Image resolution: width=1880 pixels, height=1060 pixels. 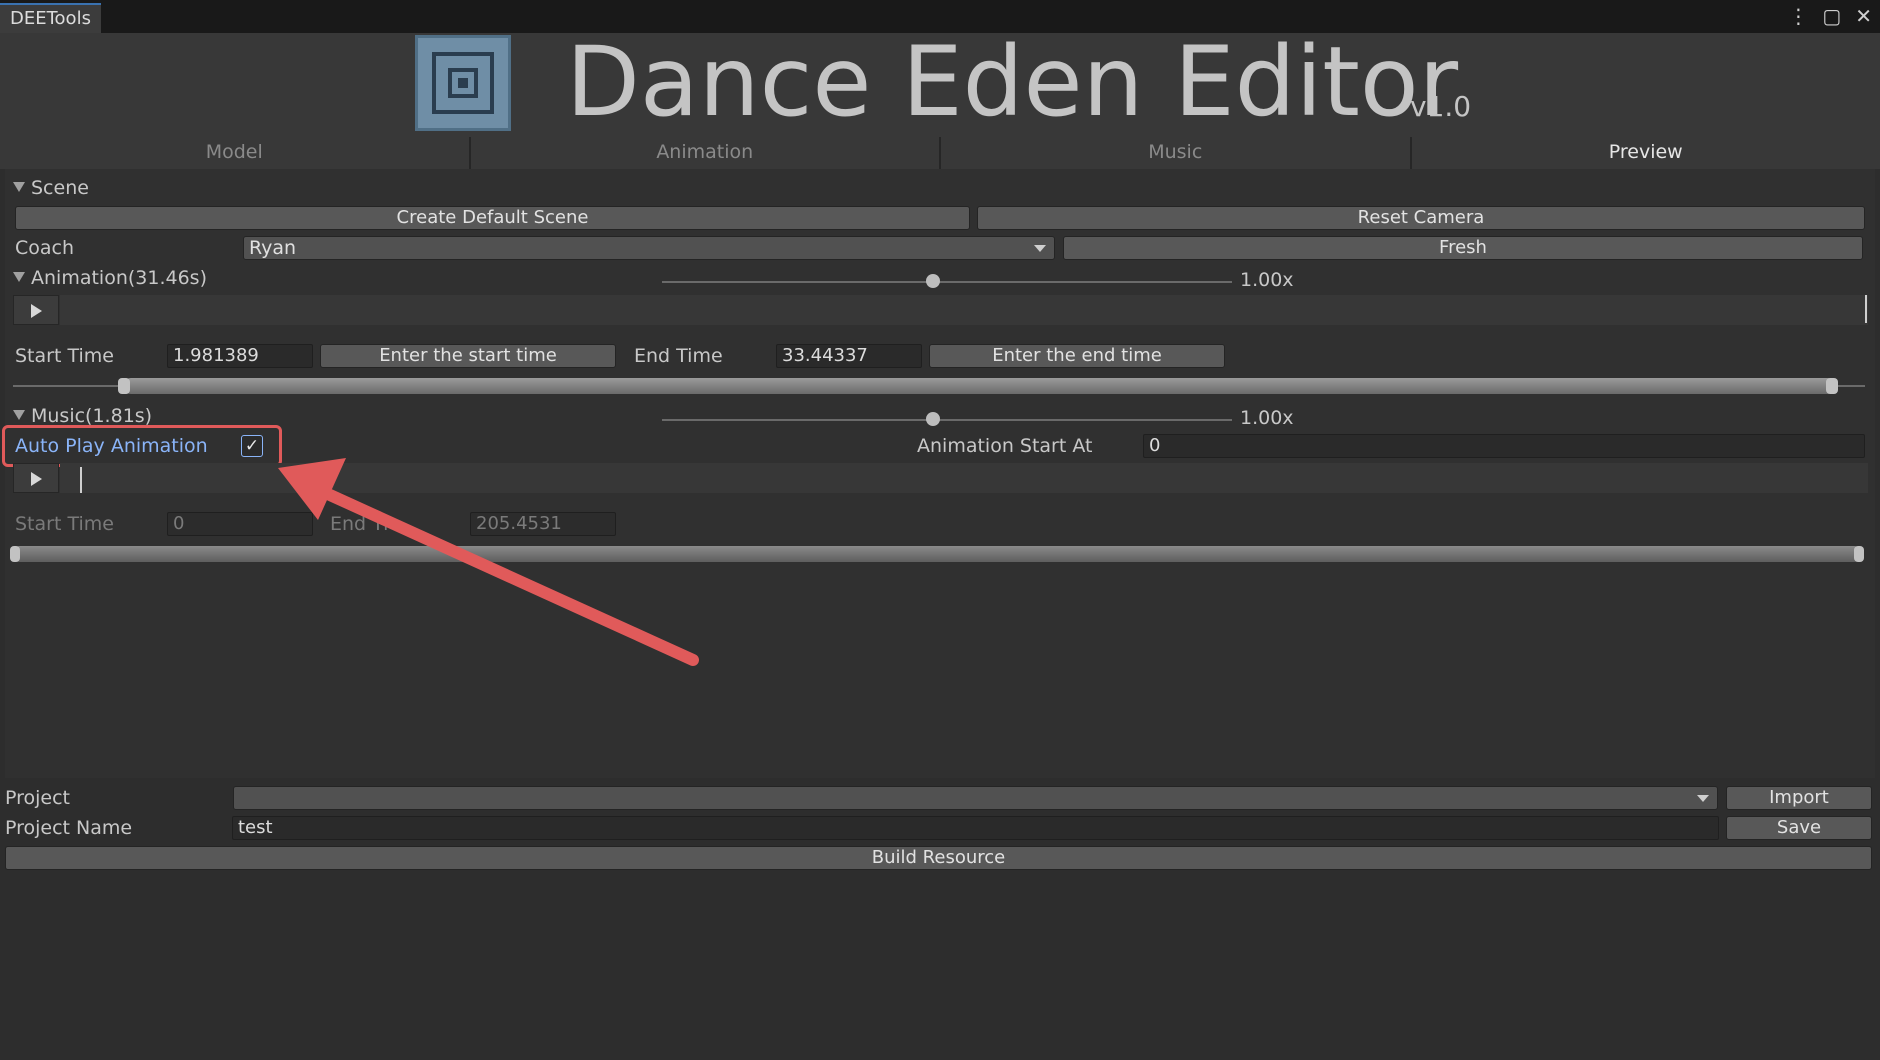 I want to click on project-label: Project, so click(x=38, y=798).